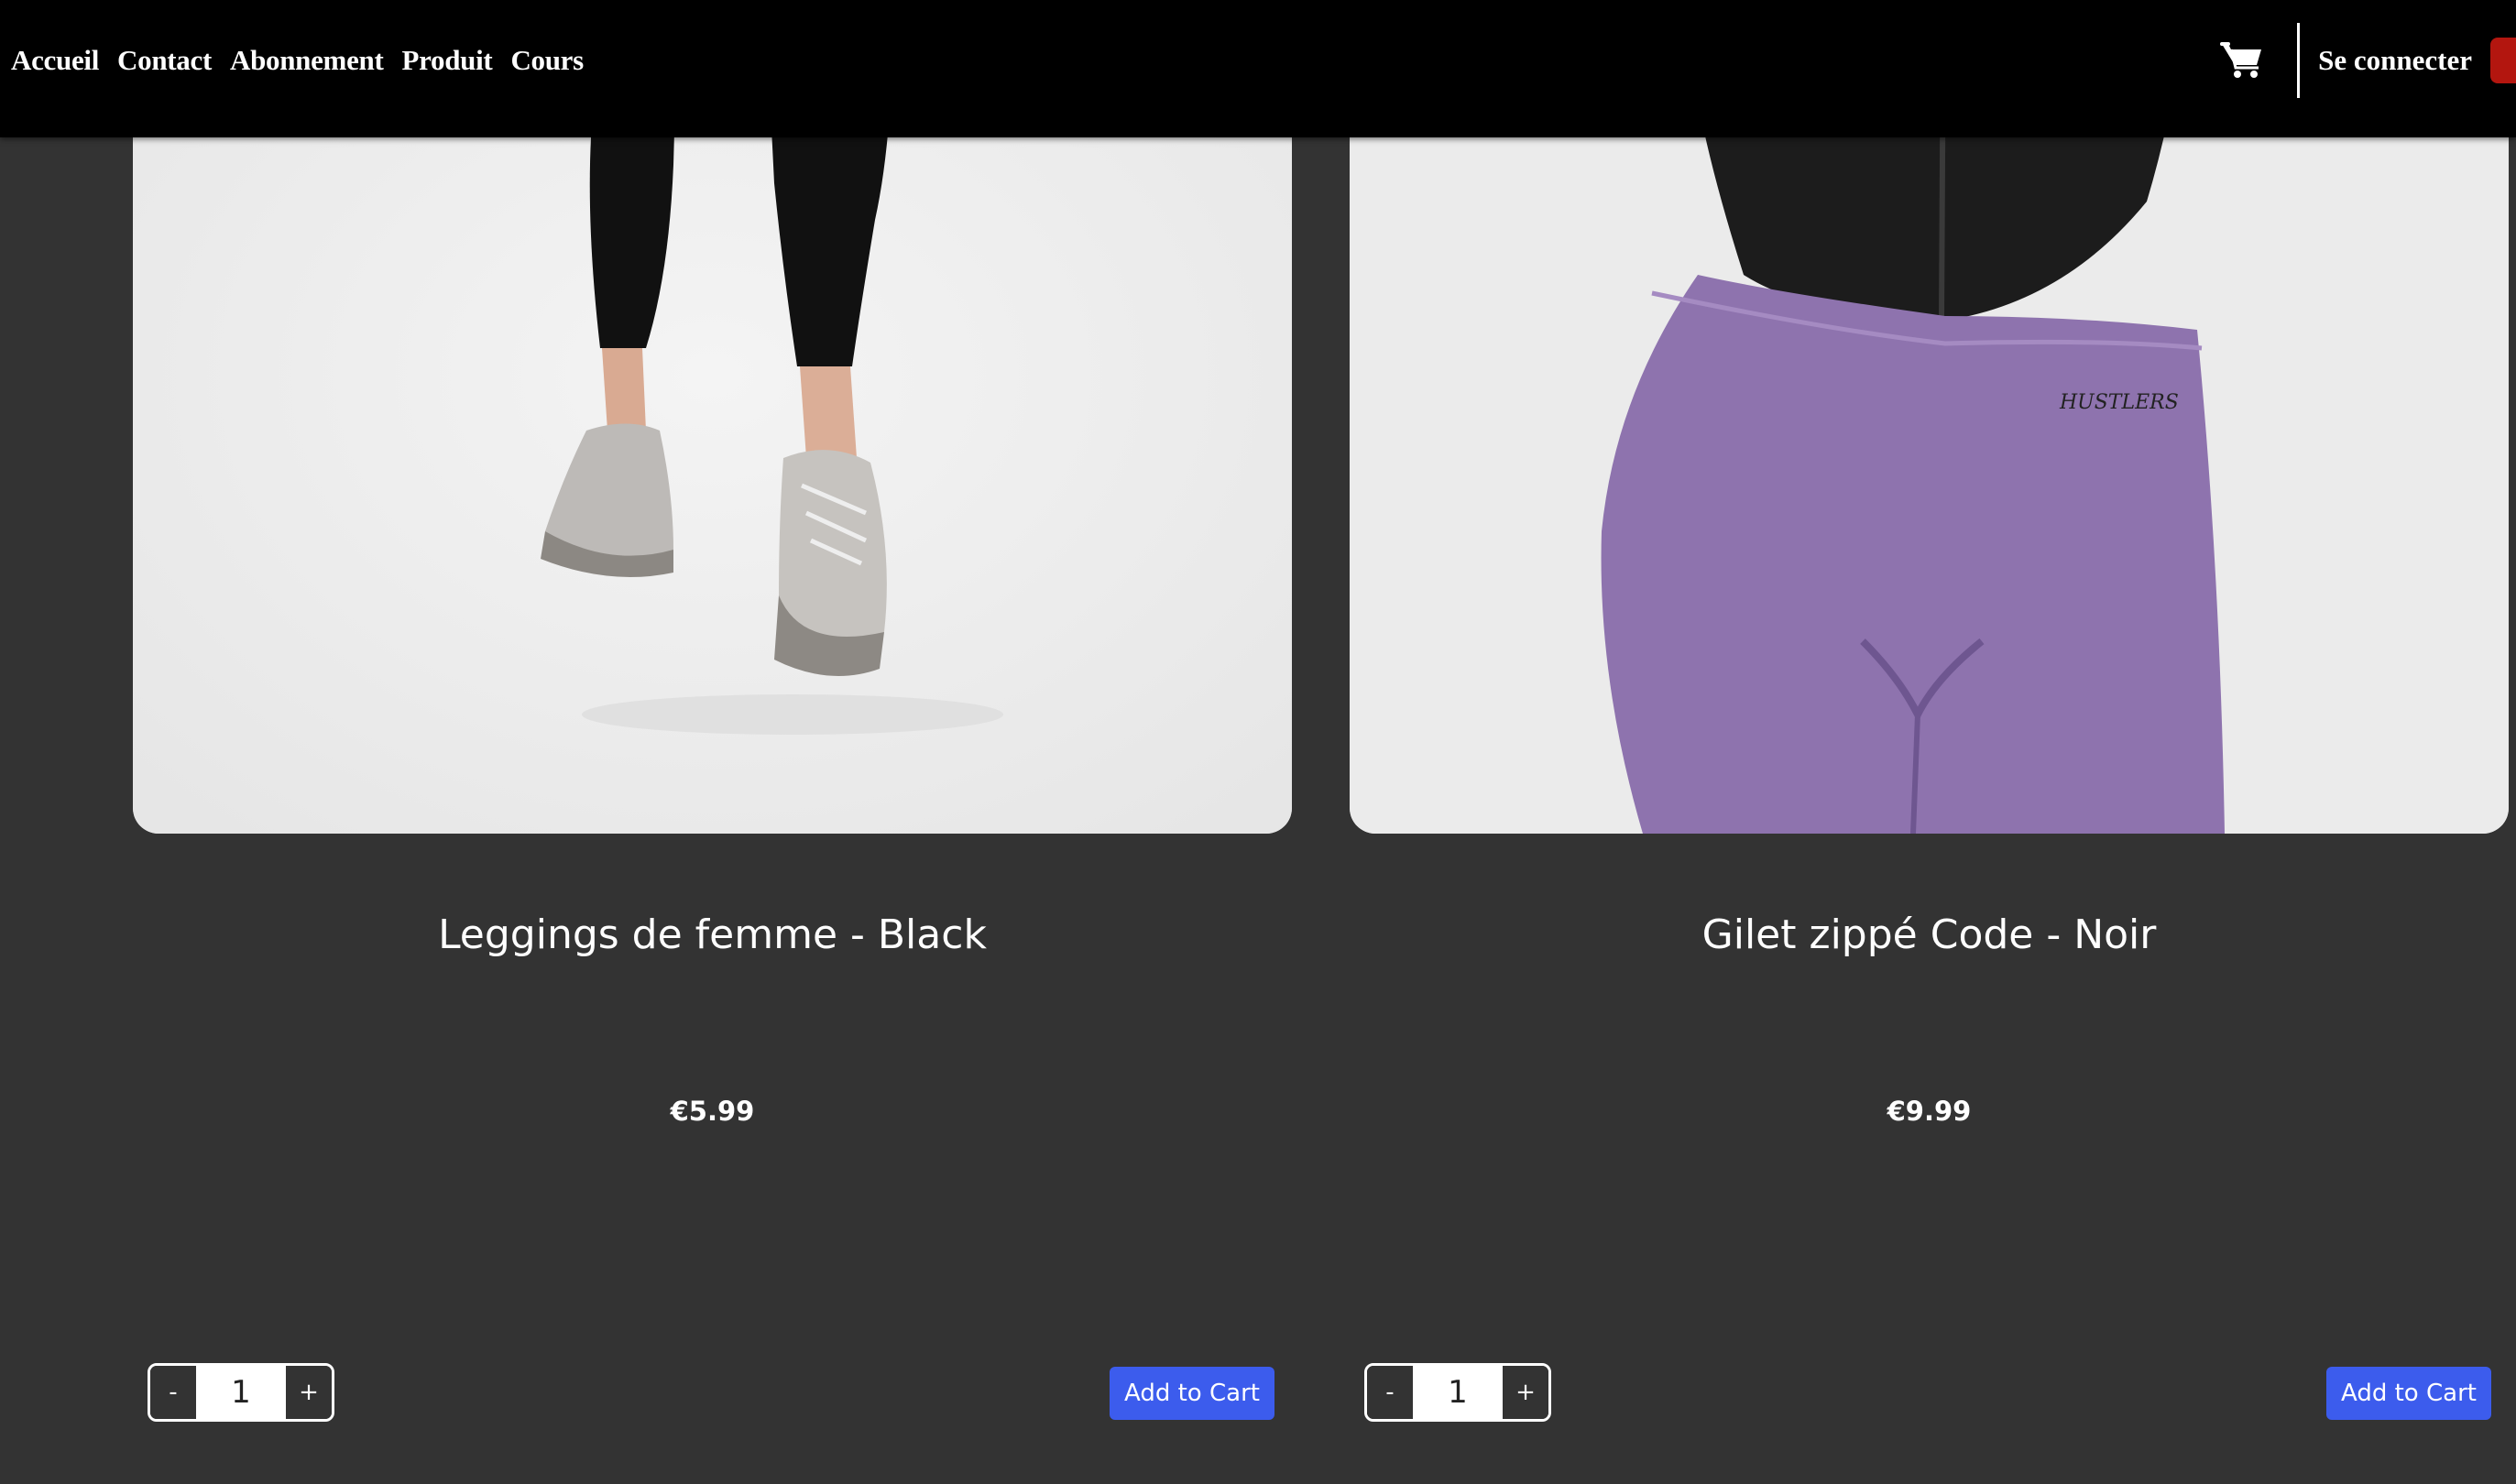 The image size is (2516, 1484). I want to click on product-title: Gilet zippé Code - Noir, so click(1929, 934).